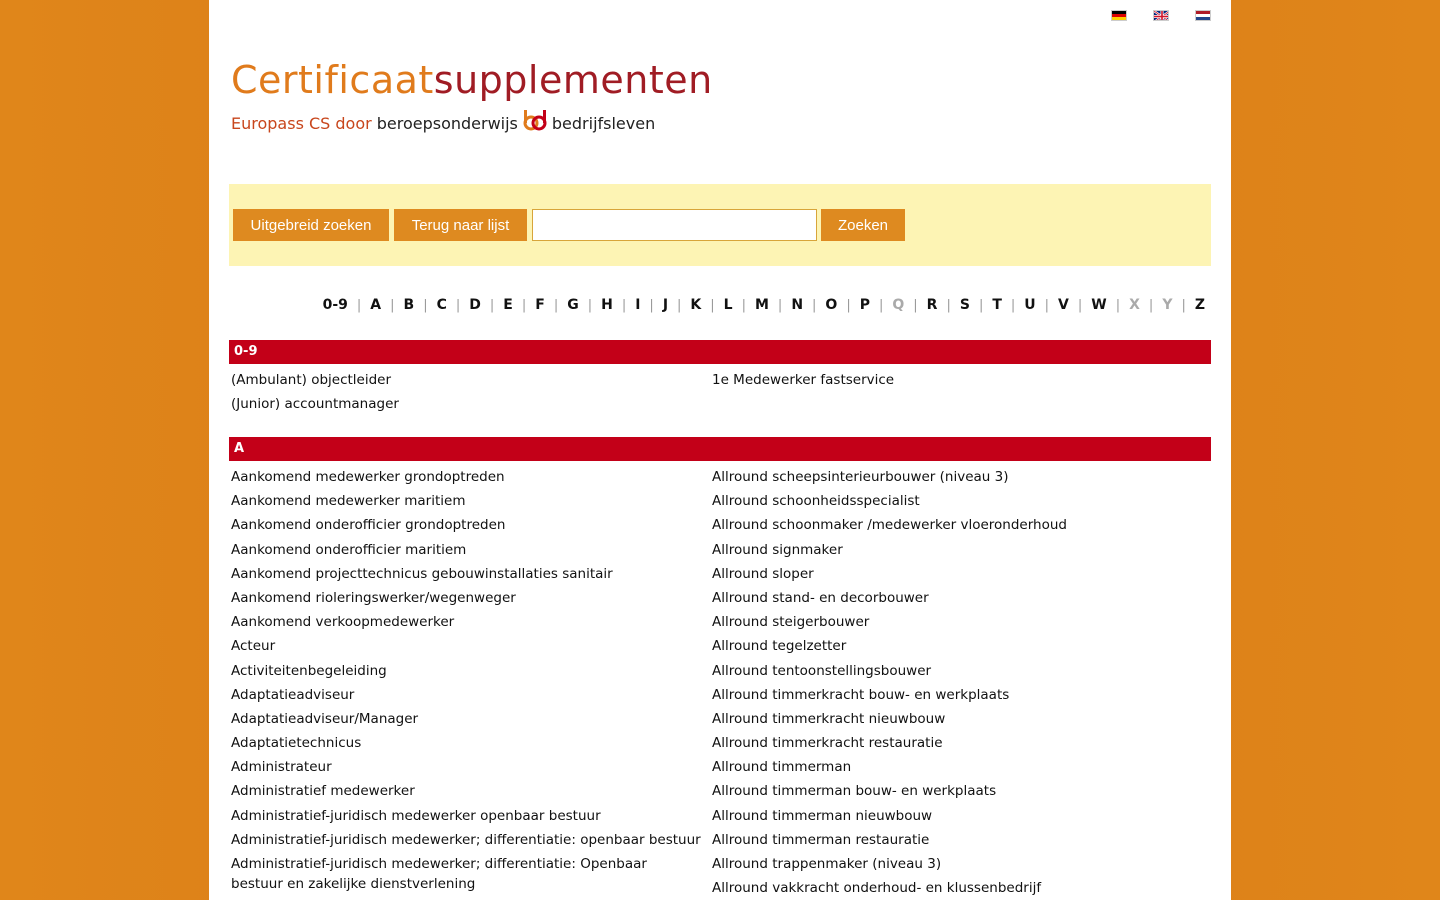 The width and height of the screenshot is (1440, 900). What do you see at coordinates (466, 525) in the screenshot?
I see `occupation-link: Aankomend onderofficier grondoptreden` at bounding box center [466, 525].